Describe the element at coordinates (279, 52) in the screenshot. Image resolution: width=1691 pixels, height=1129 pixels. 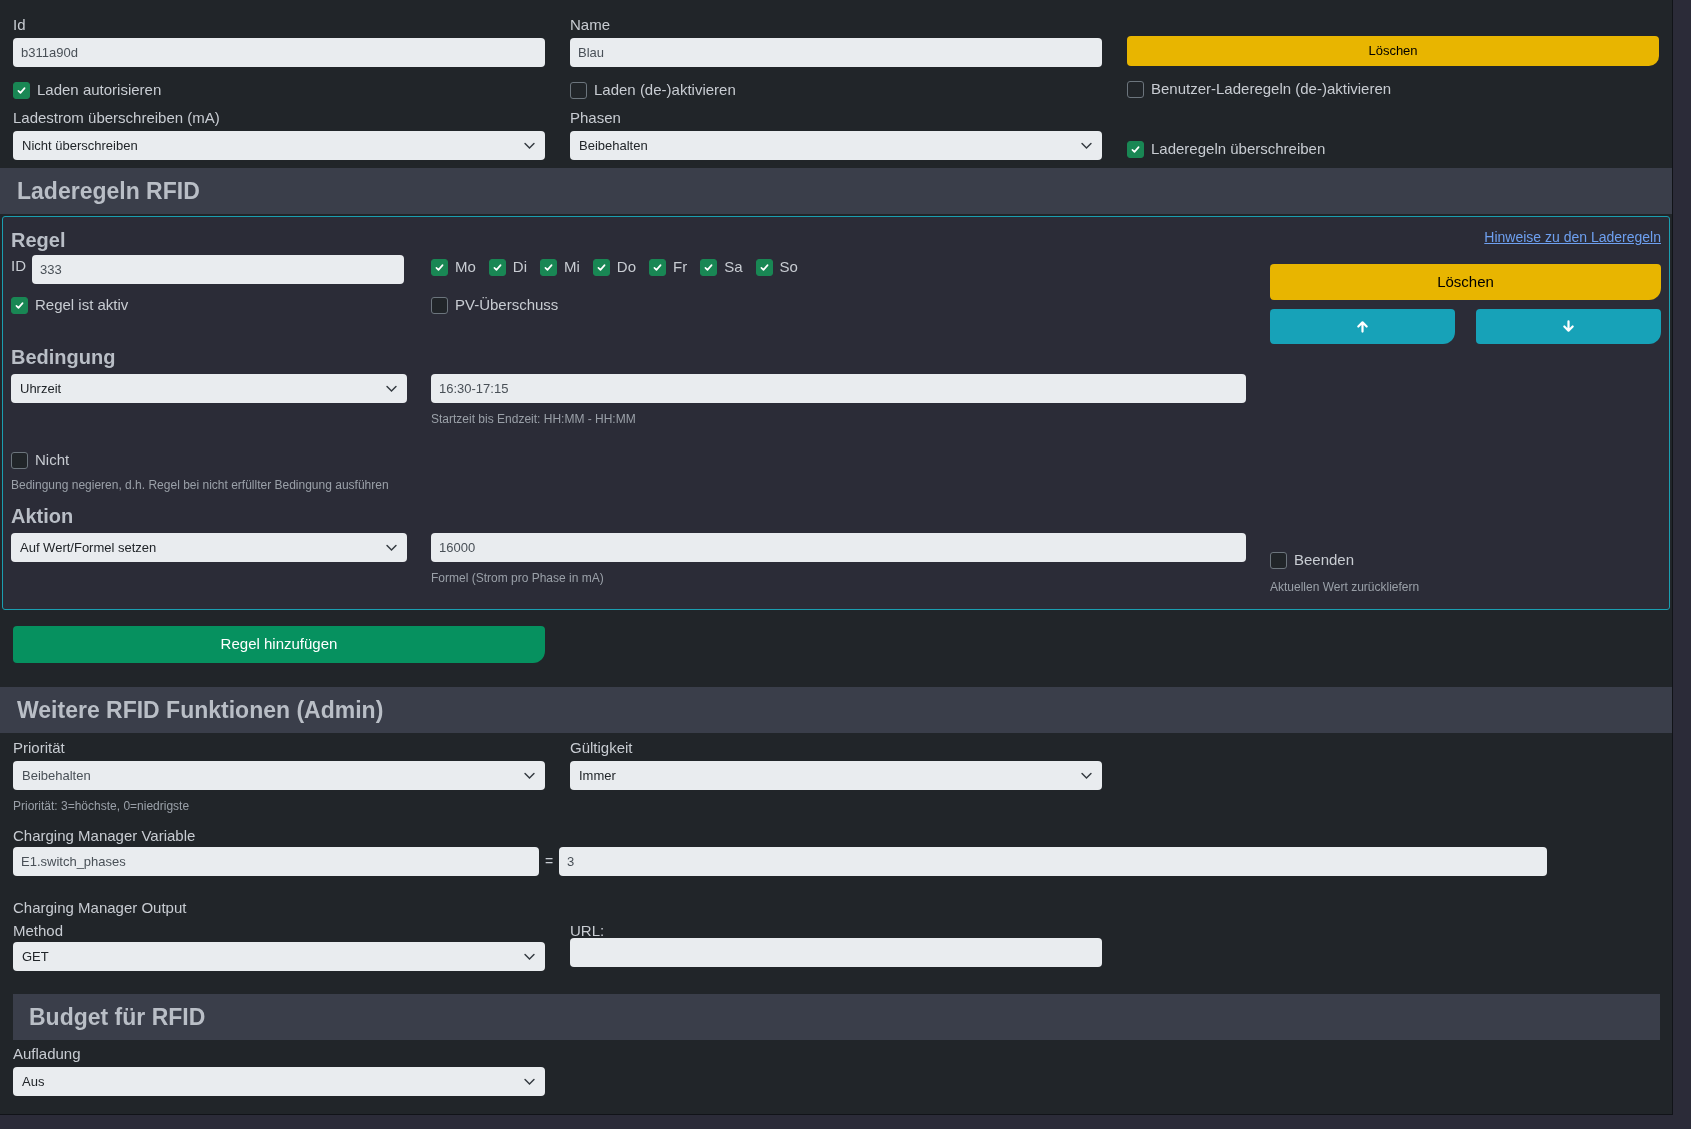
I see `input-field: b311a90d` at that location.